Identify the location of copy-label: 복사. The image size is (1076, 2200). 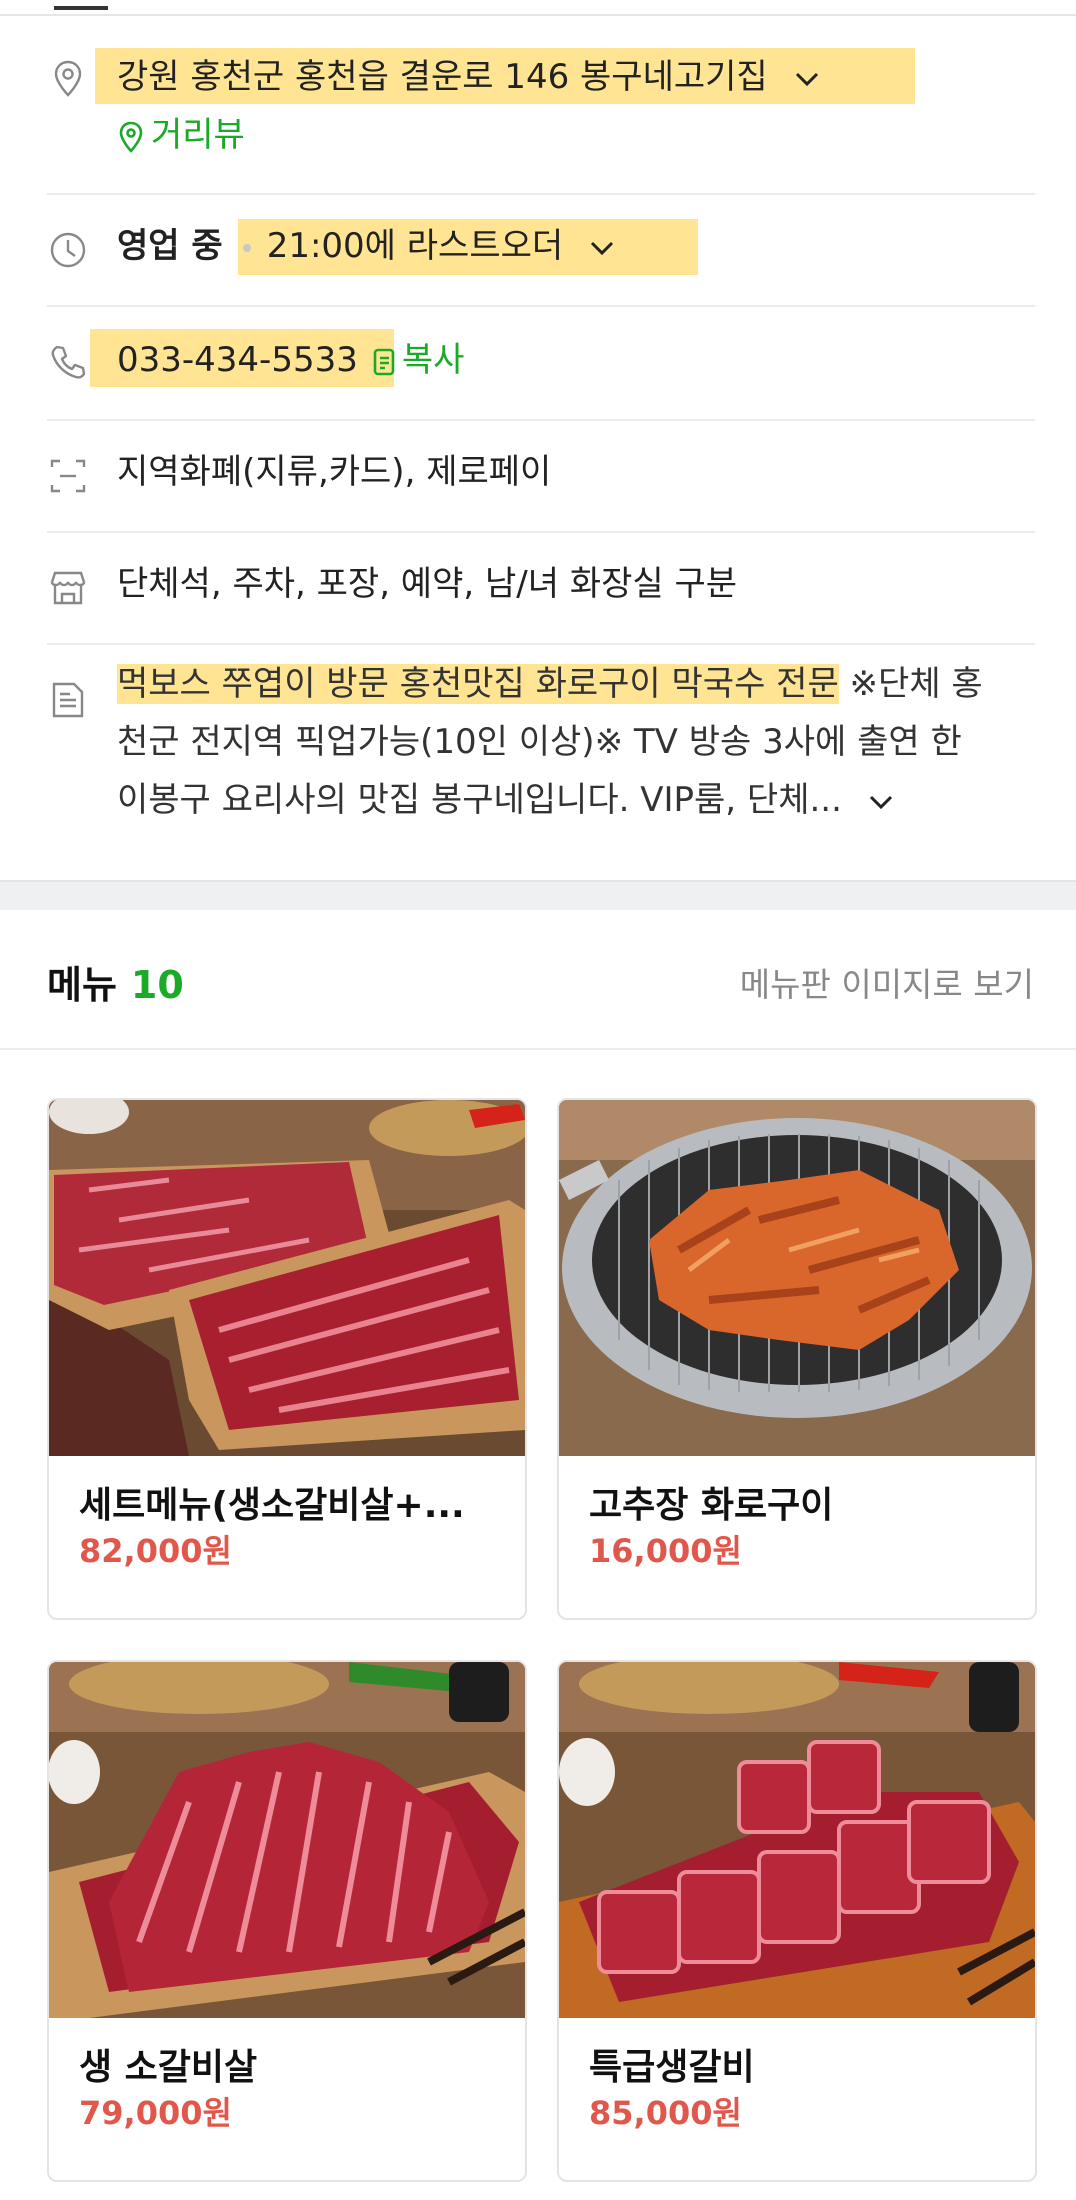
(433, 360).